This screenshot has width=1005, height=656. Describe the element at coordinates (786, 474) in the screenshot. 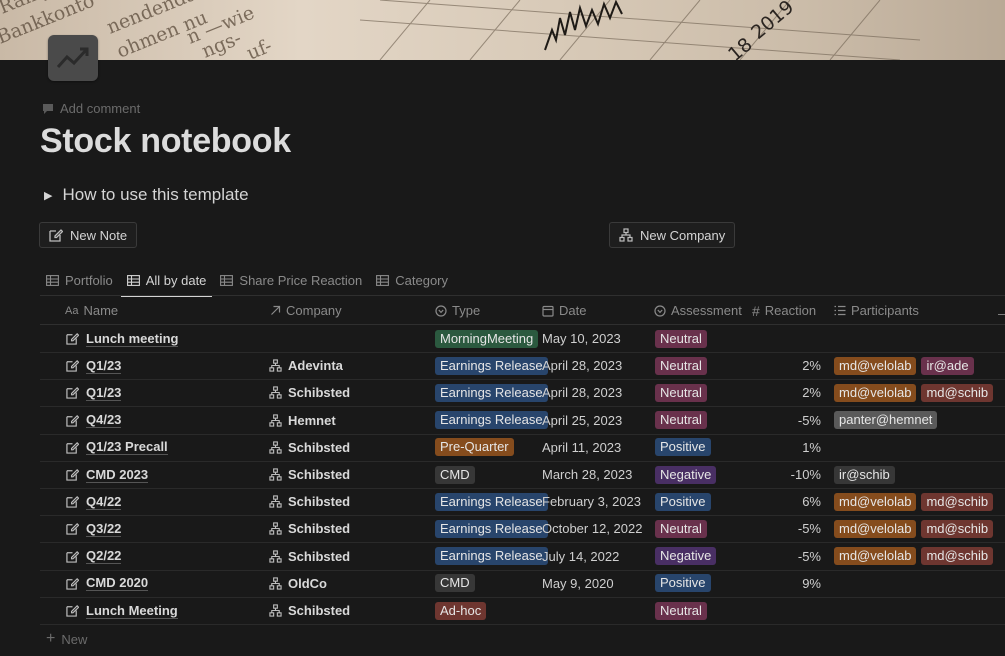

I see `row-reaction-cell: -10%` at that location.